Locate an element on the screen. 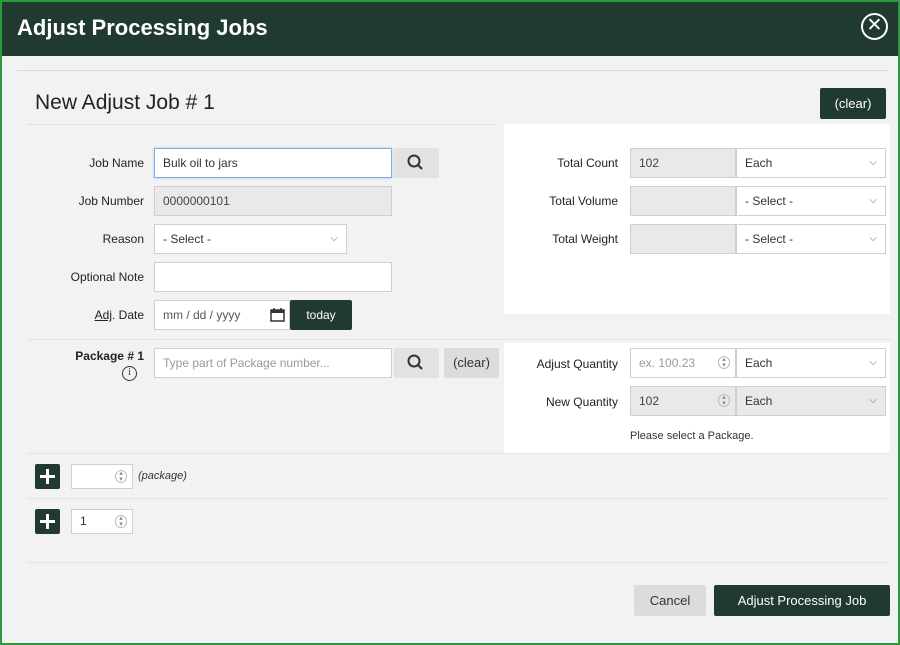 Image resolution: width=900 pixels, height=645 pixels. reason-label: Reason is located at coordinates (123, 239).